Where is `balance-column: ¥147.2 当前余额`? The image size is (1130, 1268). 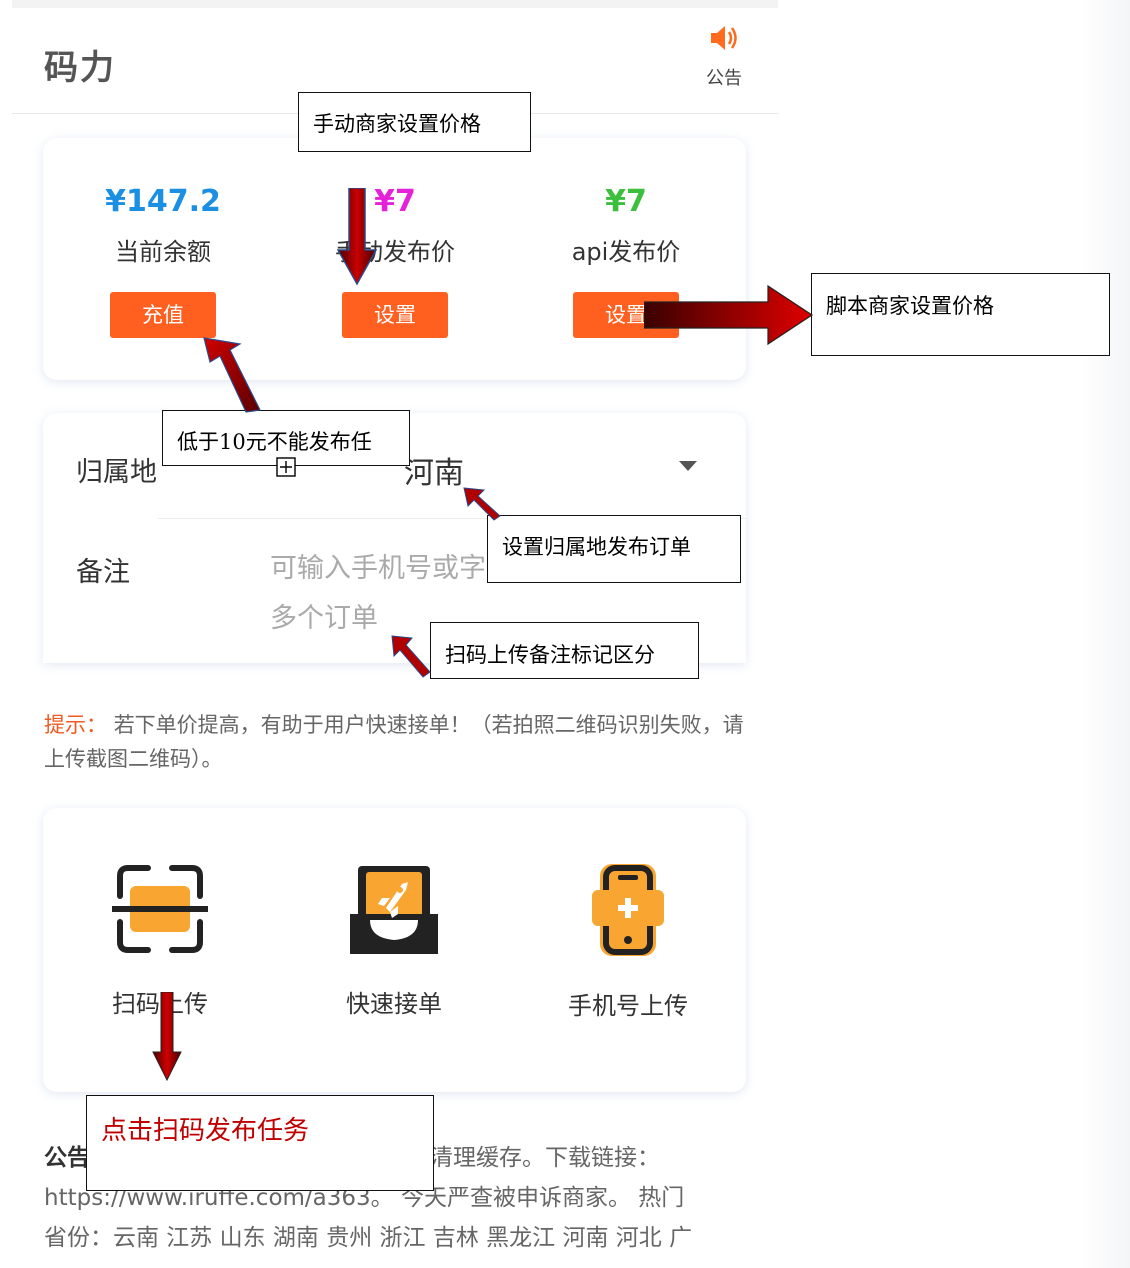 balance-column: ¥147.2 当前余额 is located at coordinates (163, 224).